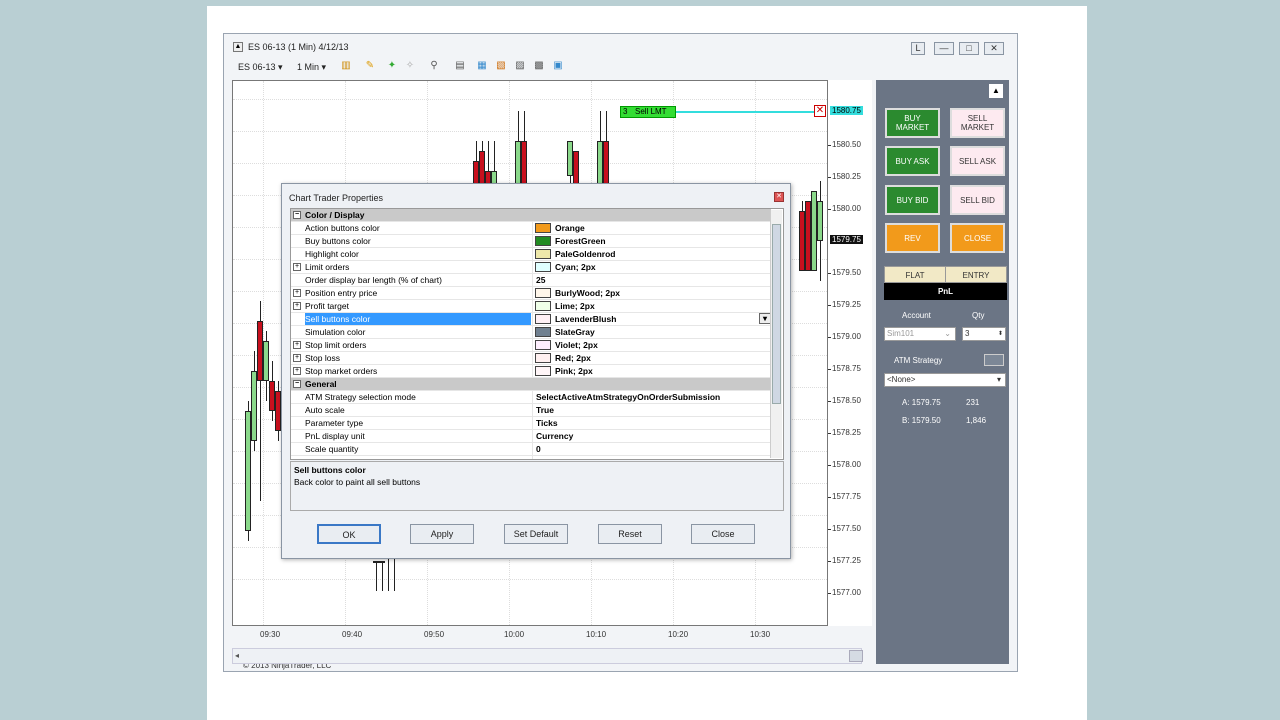  What do you see at coordinates (531, 436) in the screenshot?
I see `property-row: PnL display unit Currency` at bounding box center [531, 436].